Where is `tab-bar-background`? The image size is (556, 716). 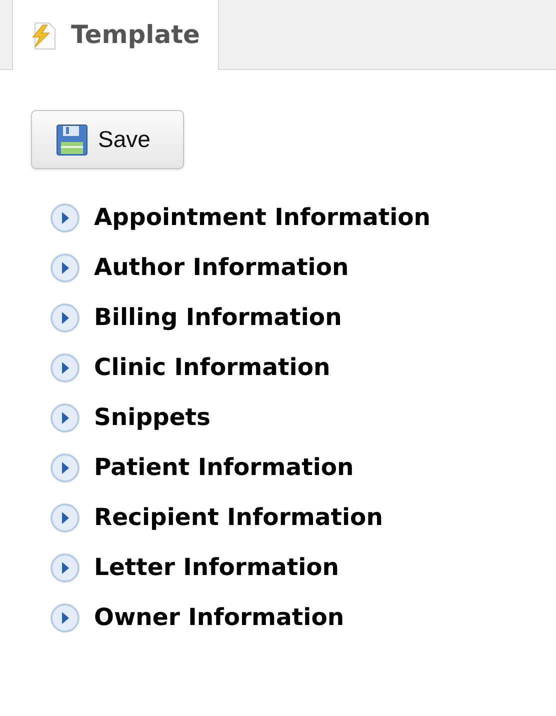 tab-bar-background is located at coordinates (6, 35).